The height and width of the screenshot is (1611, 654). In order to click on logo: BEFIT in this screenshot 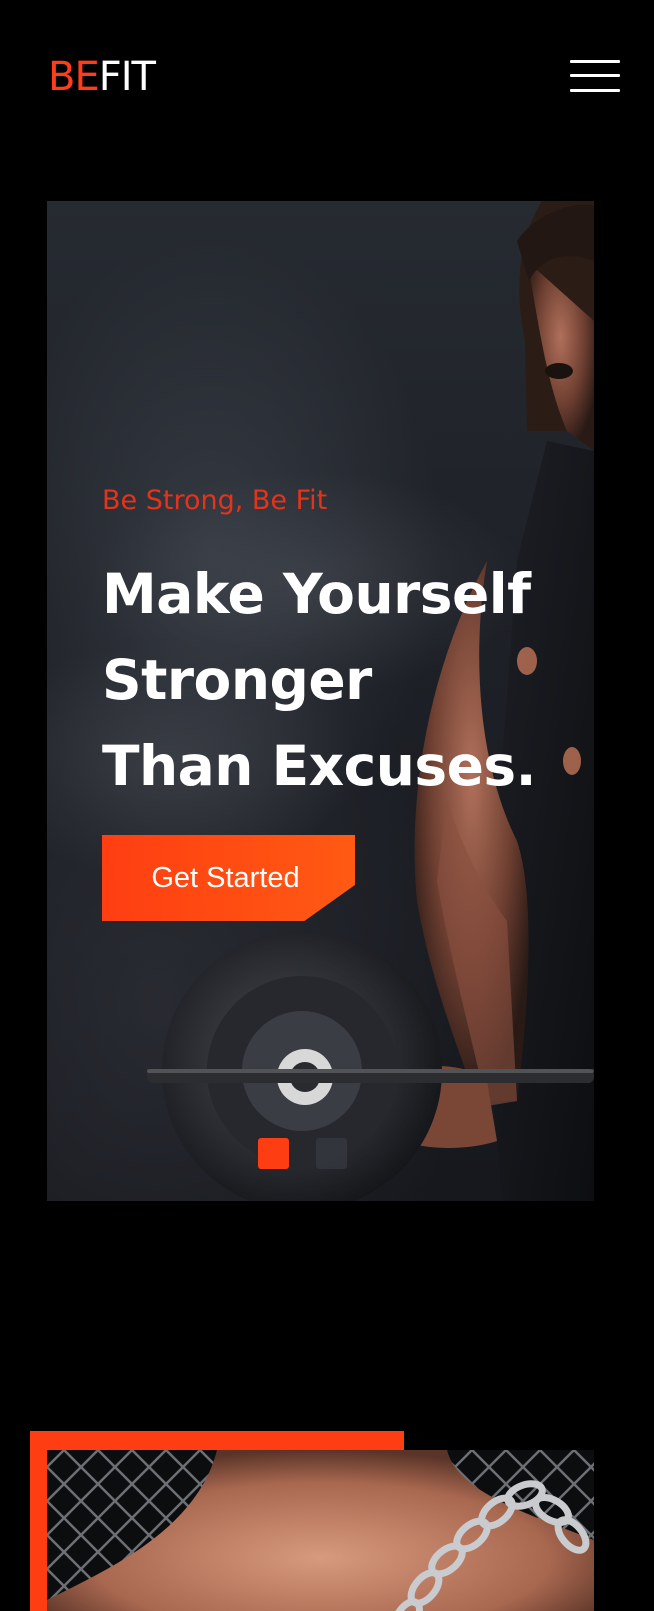, I will do `click(102, 77)`.